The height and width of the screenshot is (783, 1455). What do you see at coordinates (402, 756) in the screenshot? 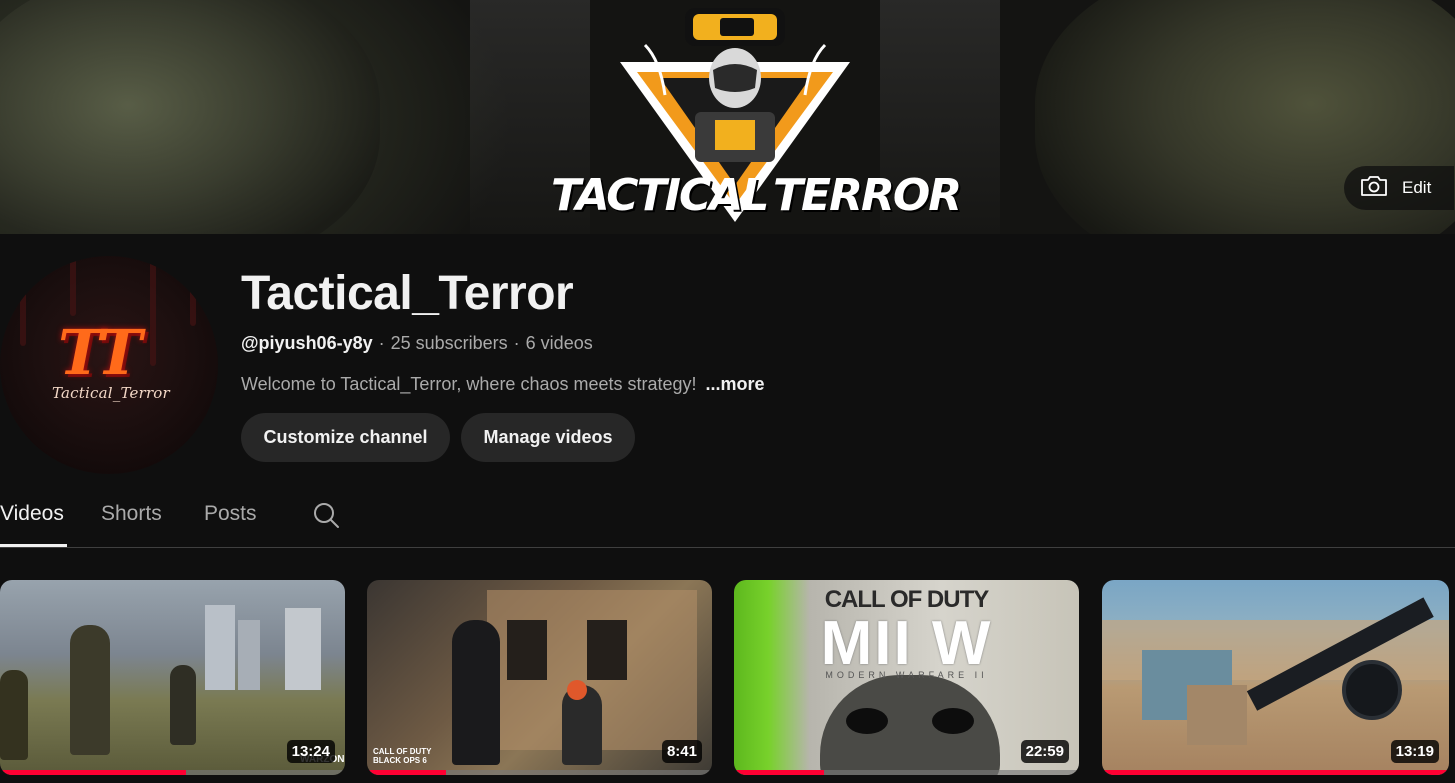
I see `thumbnail-watermark: CALL OF DUTY BLACK OPS 6` at bounding box center [402, 756].